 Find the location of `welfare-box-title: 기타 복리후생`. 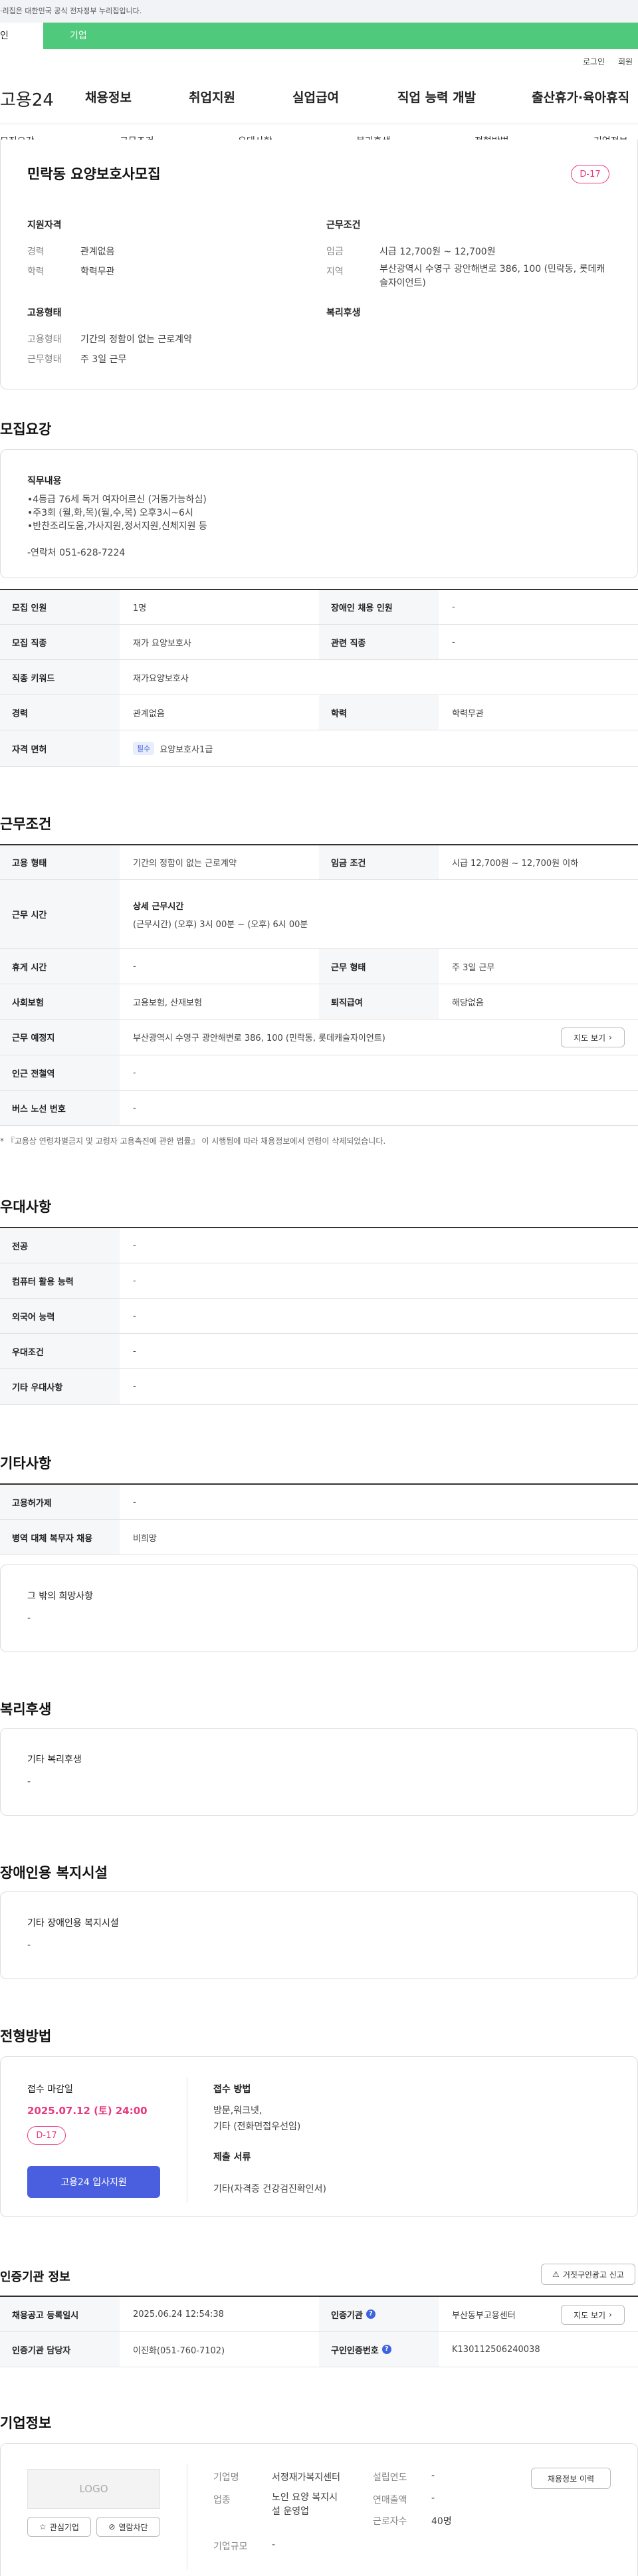

welfare-box-title: 기타 복리후생 is located at coordinates (55, 1760).